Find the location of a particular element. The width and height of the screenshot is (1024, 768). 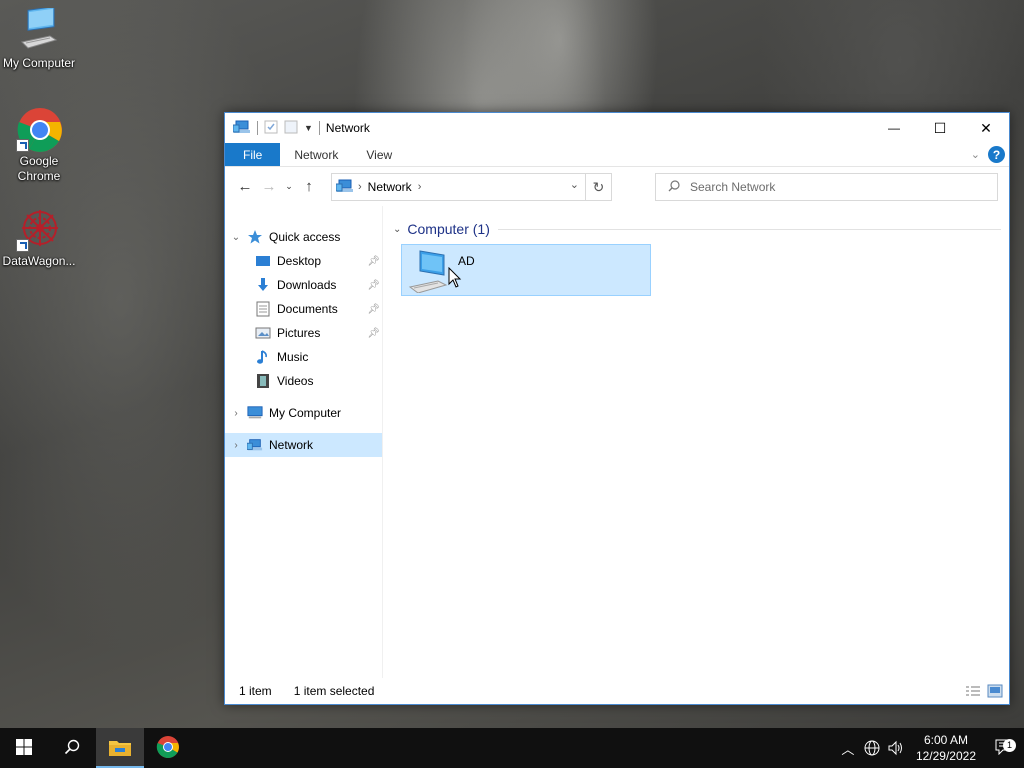

group-header-label: Computer (1) is located at coordinates (448, 229).